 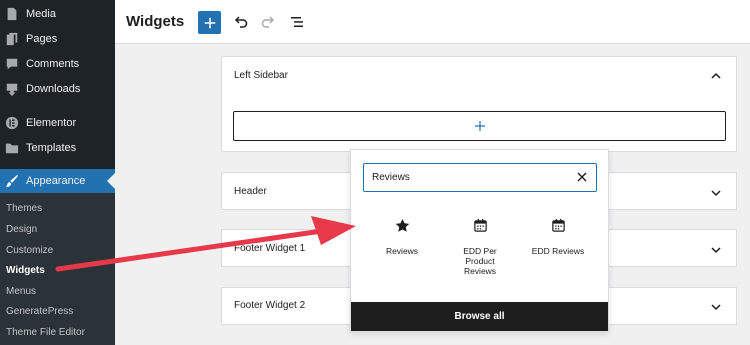 I want to click on menu-item-elementor: Elementor, so click(x=57, y=123).